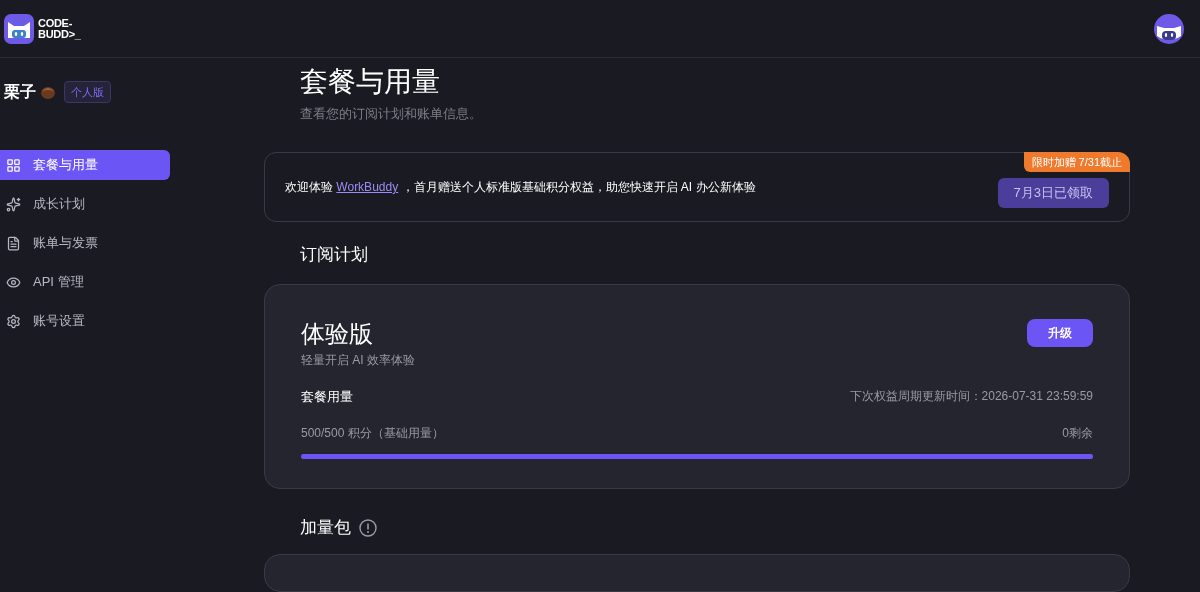  Describe the element at coordinates (368, 527) in the screenshot. I see `info-icon` at that location.